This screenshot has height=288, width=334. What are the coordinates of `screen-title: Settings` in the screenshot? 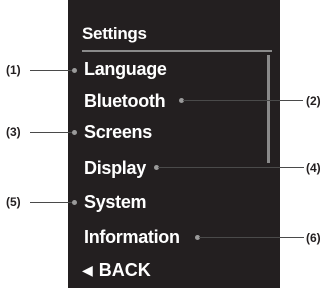 It's located at (114, 33).